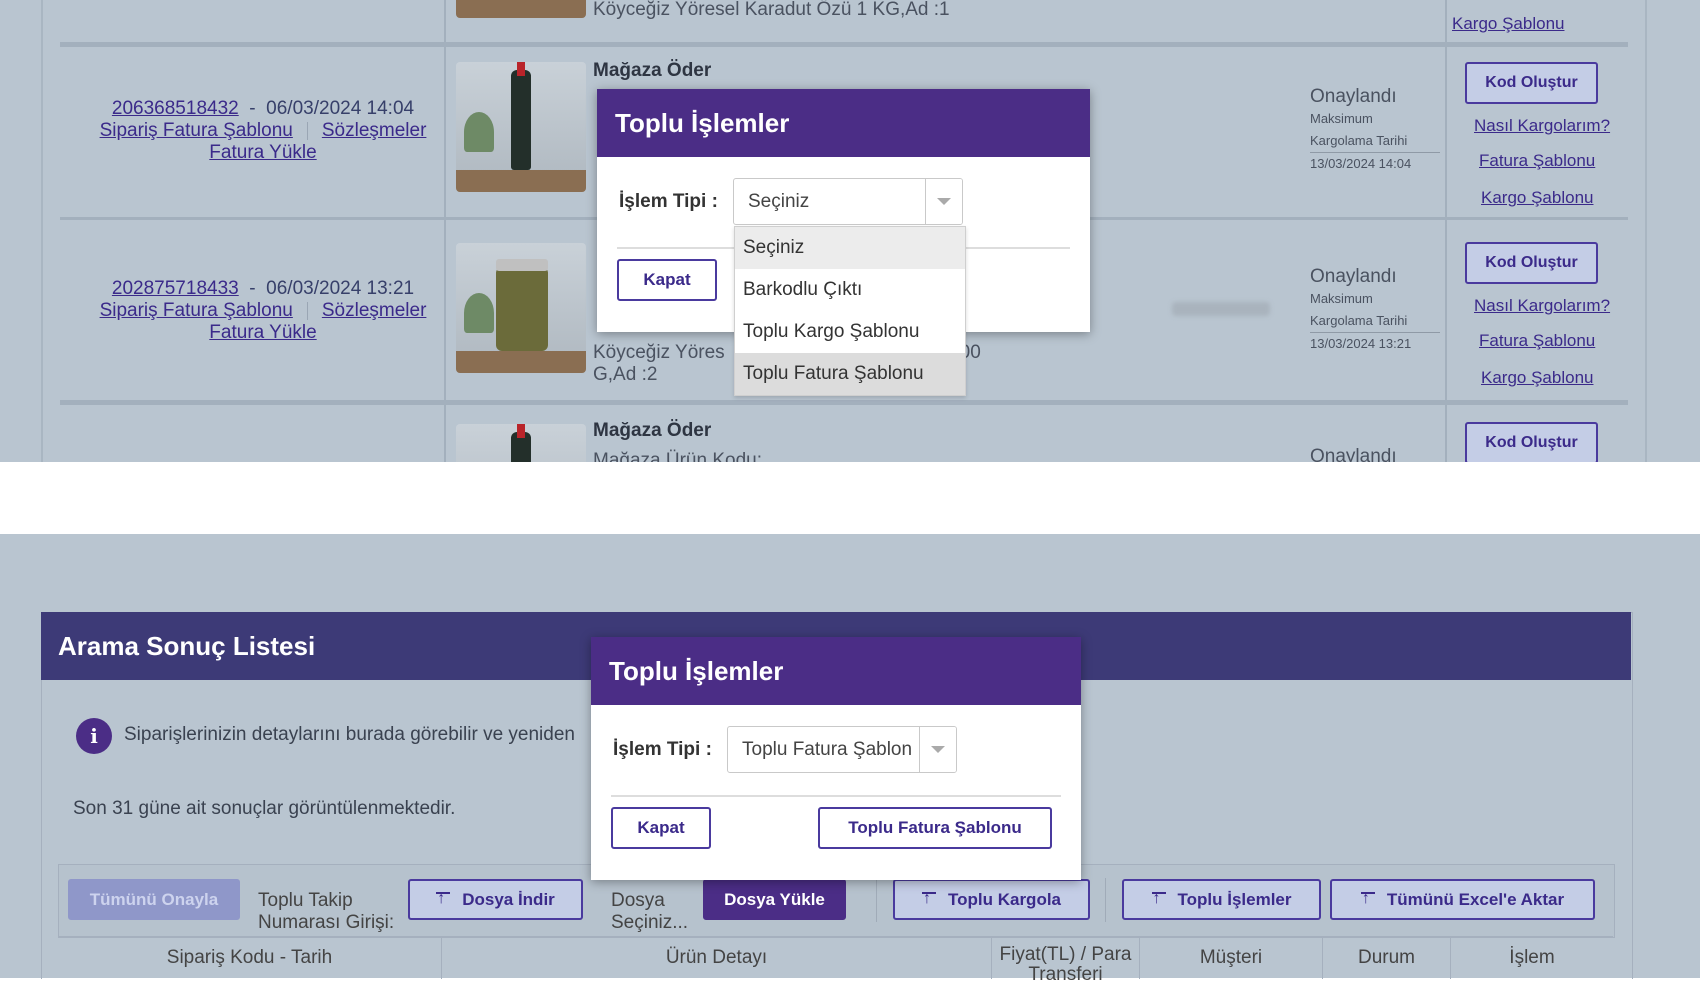 The width and height of the screenshot is (1700, 985). I want to click on column-status: Durum, so click(1386, 958).